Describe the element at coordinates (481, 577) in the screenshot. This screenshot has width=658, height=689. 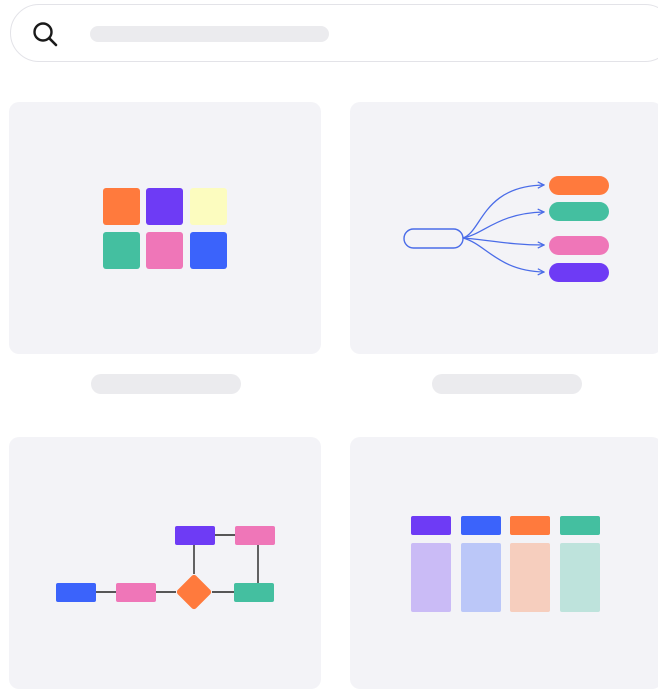
I see `kanban-column-blue` at that location.